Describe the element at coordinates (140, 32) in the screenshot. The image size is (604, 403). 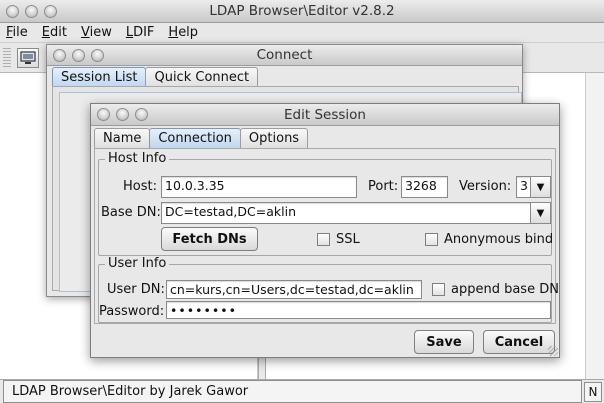
I see `menu-ldif: LDIF` at that location.